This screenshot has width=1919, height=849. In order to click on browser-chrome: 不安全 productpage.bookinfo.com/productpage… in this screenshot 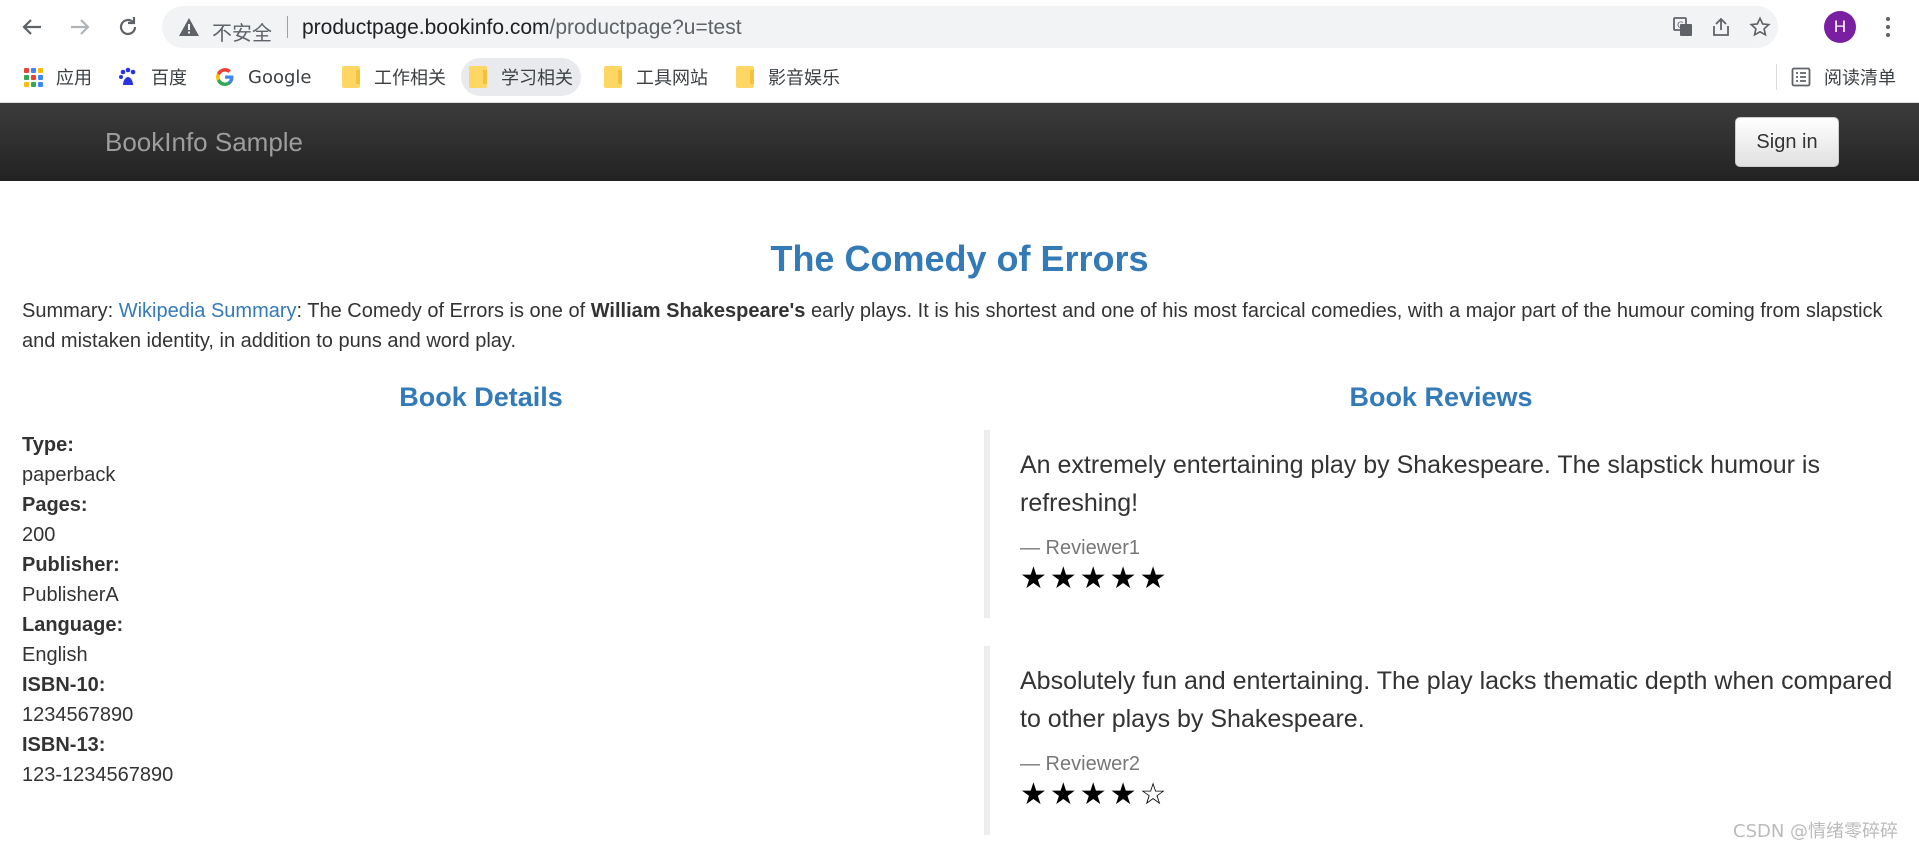, I will do `click(959, 51)`.